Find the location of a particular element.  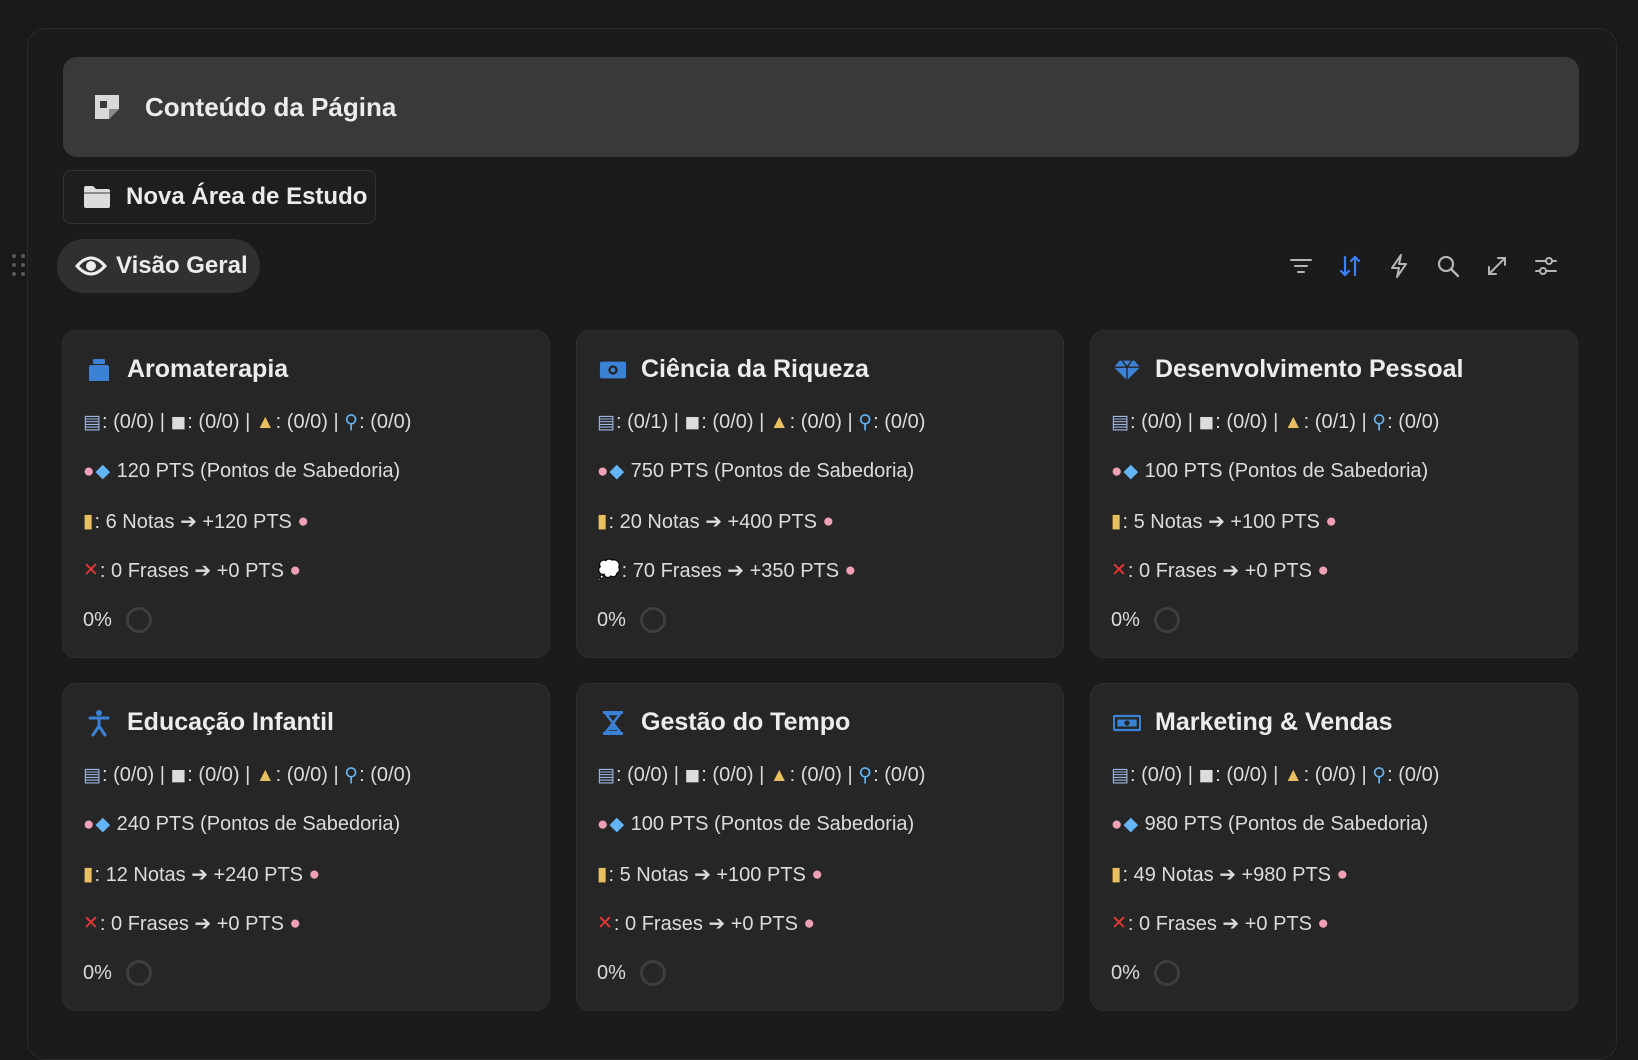

cash-register-icon is located at coordinates (1127, 723).